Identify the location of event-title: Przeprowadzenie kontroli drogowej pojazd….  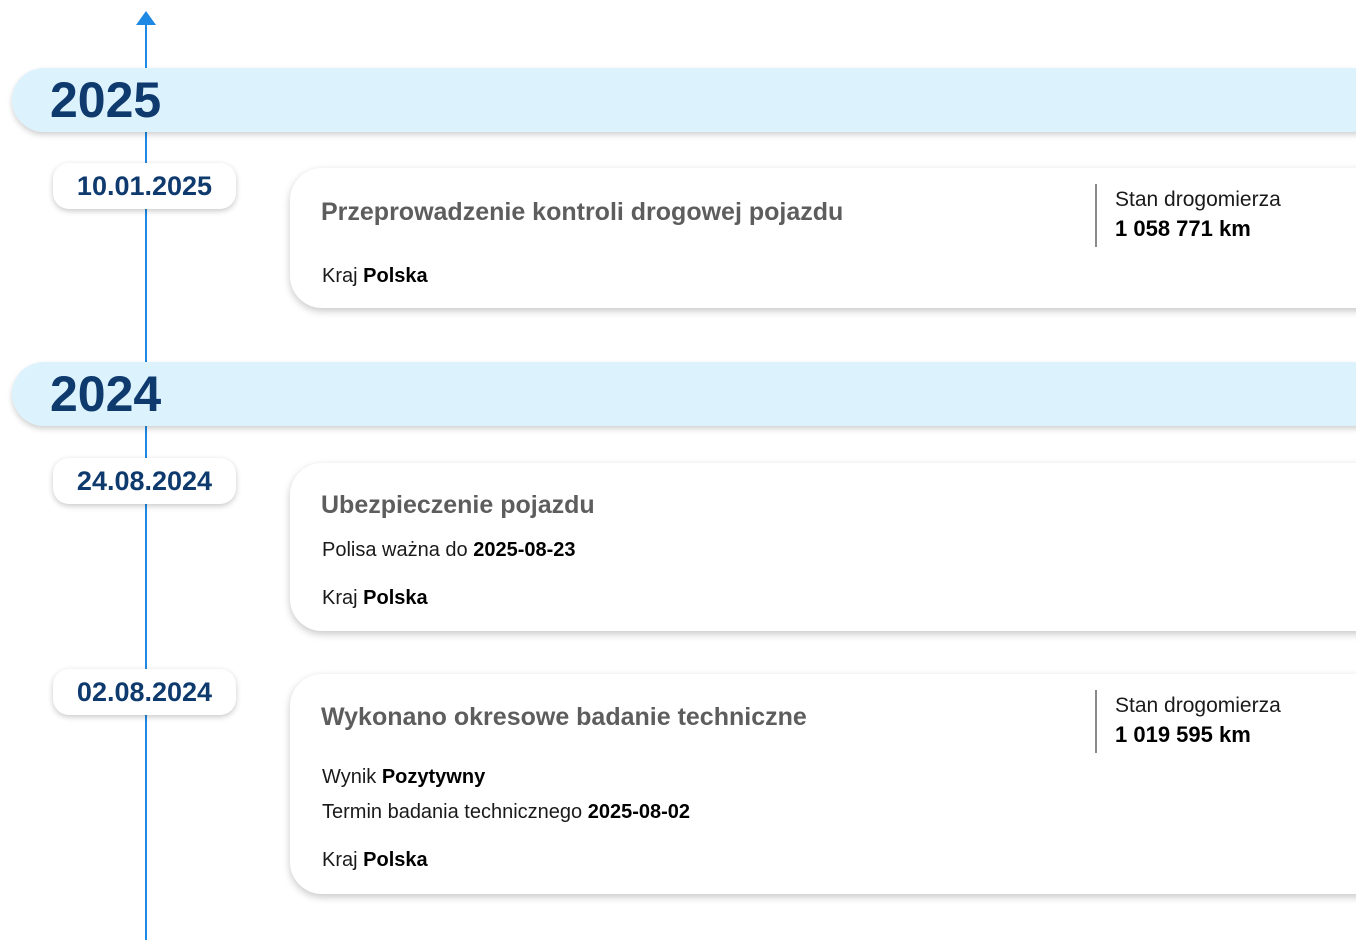
(582, 212).